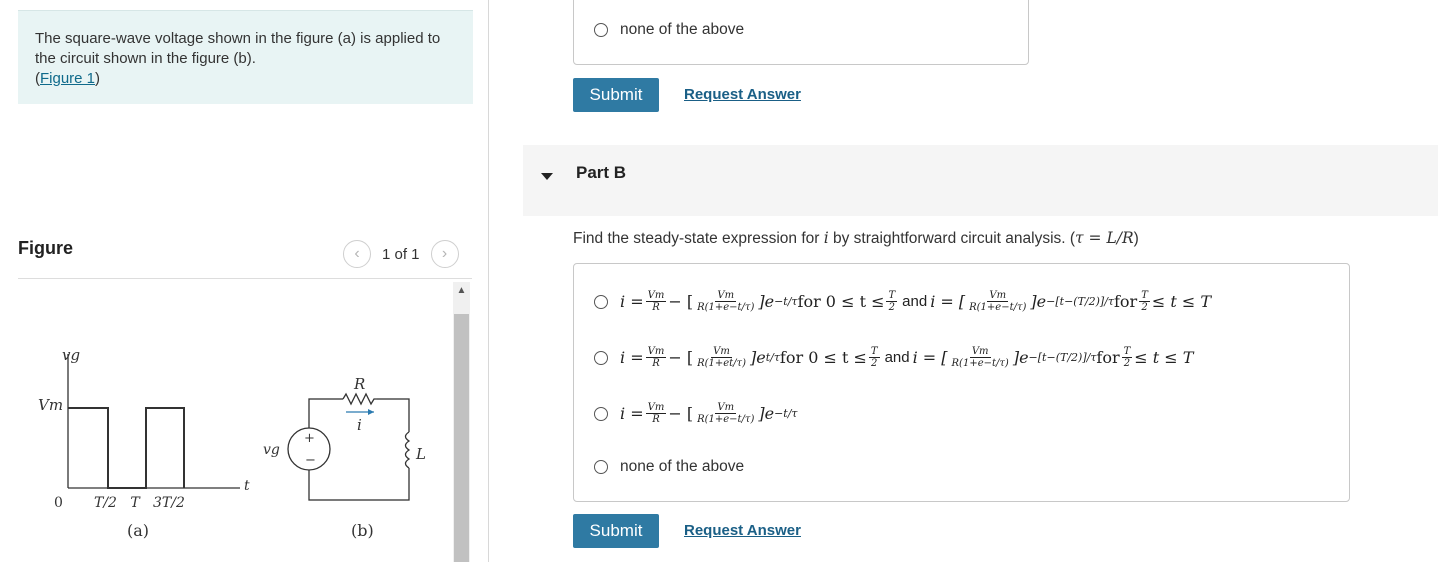 The image size is (1438, 567). I want to click on figure-title: Figure, so click(46, 248).